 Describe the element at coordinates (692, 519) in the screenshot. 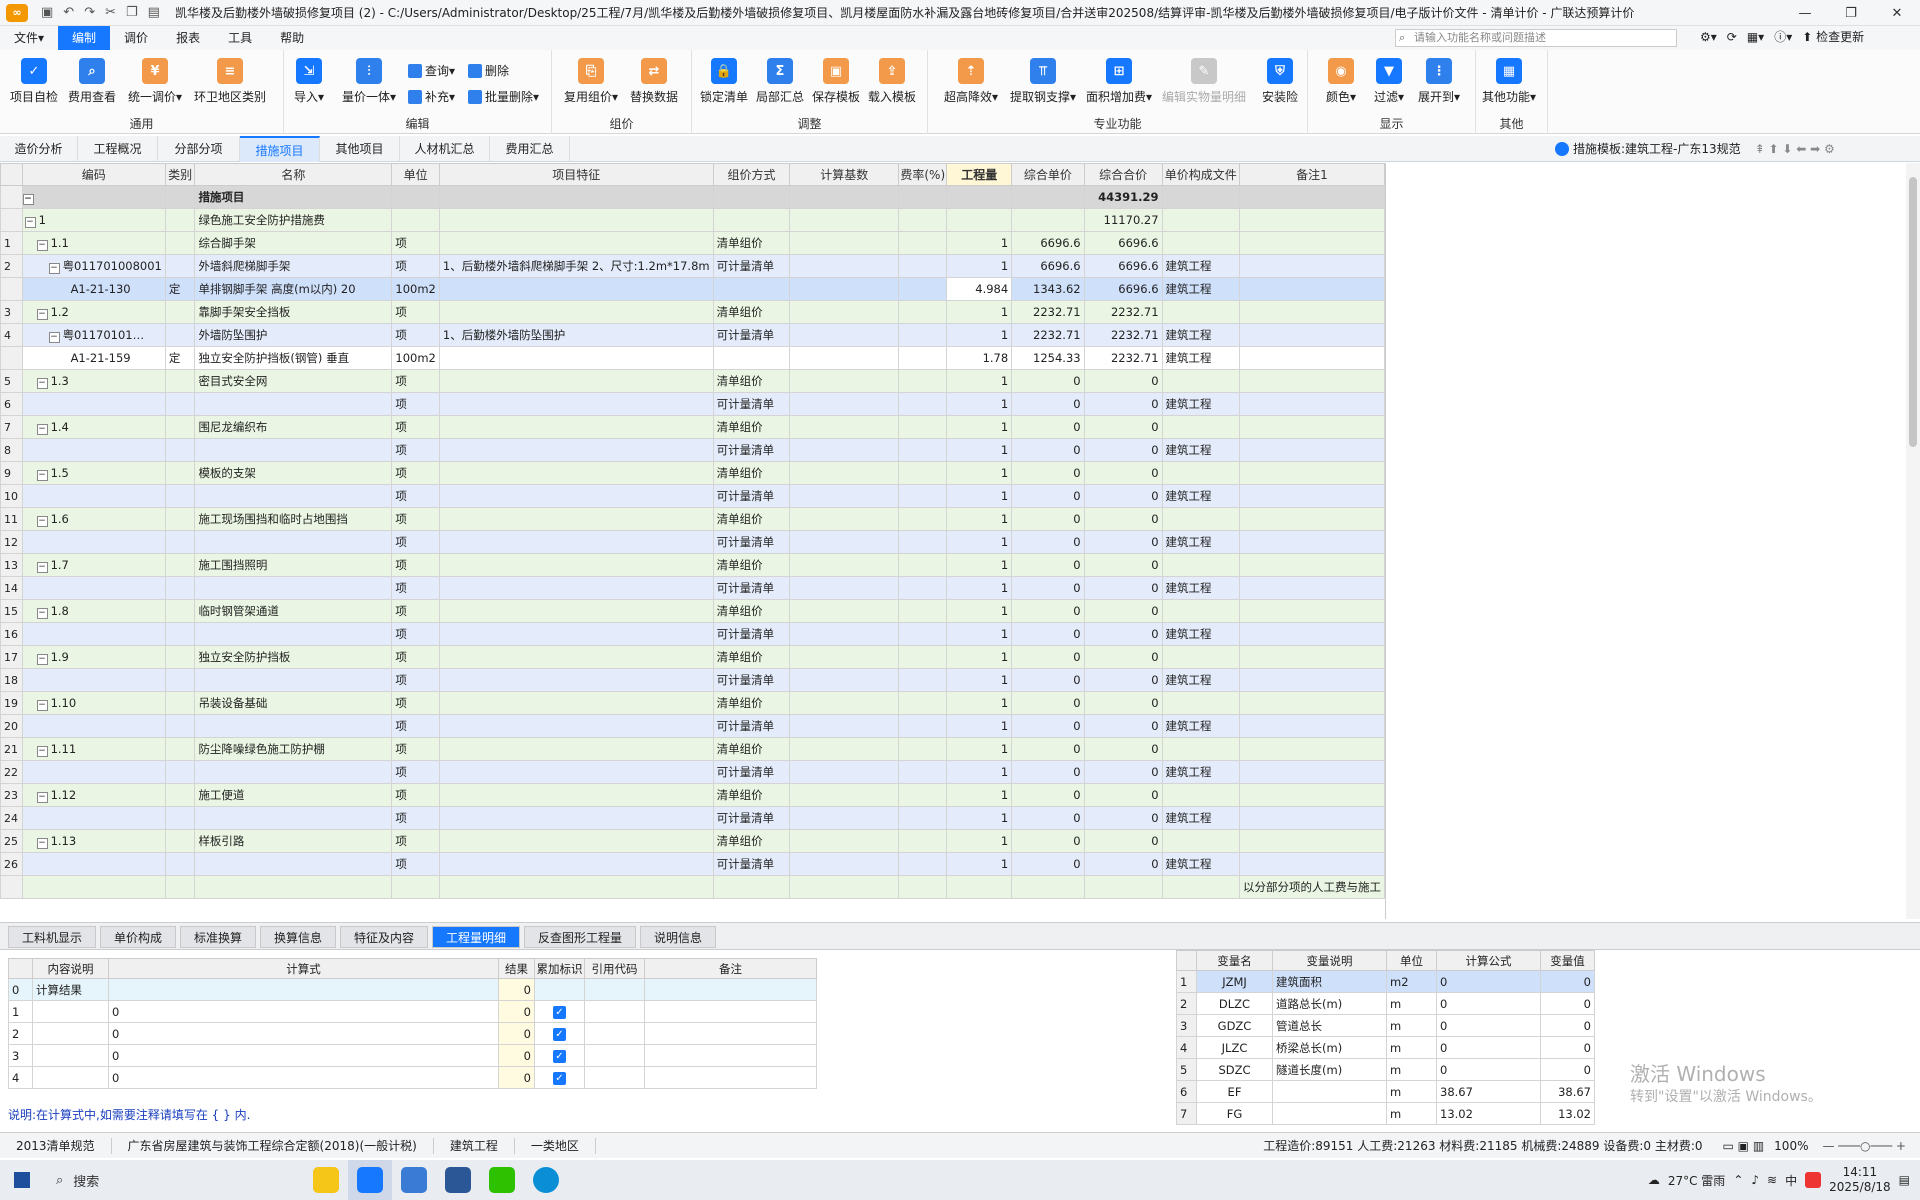

I see `table-row: 11−1.6 施工现场围挡和临时占地围挡项清单组价 1 0 0` at that location.